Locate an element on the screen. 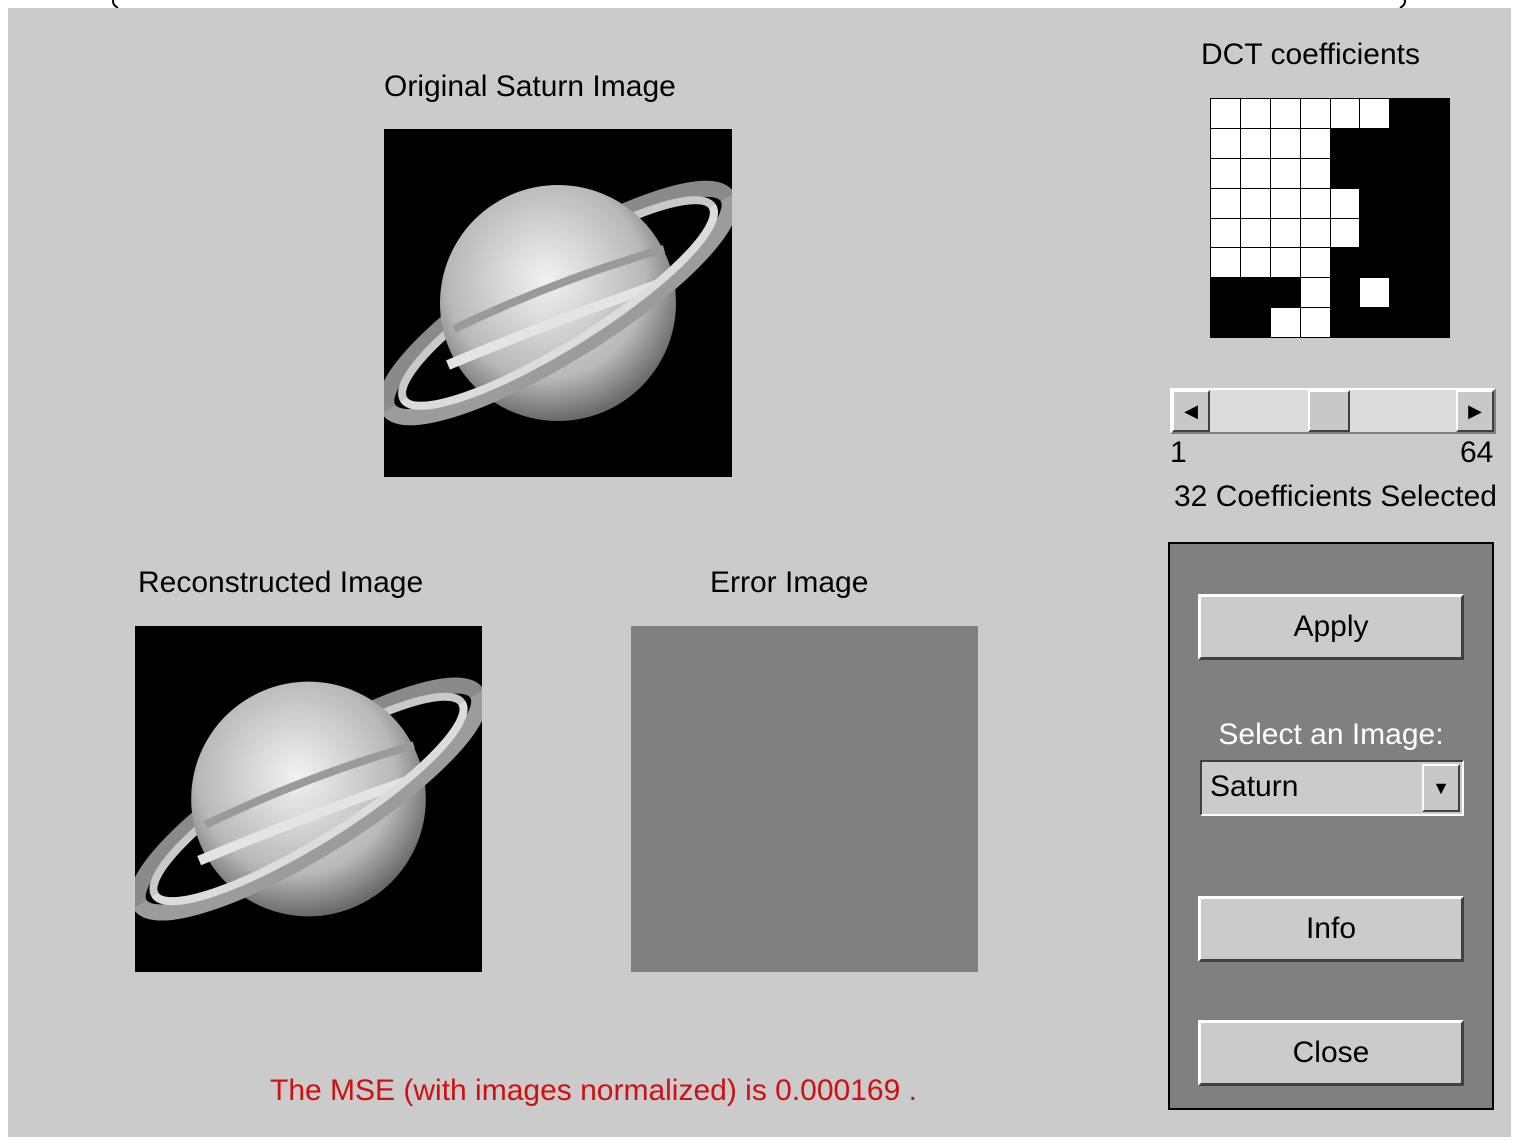  info-button: Info is located at coordinates (1331, 929).